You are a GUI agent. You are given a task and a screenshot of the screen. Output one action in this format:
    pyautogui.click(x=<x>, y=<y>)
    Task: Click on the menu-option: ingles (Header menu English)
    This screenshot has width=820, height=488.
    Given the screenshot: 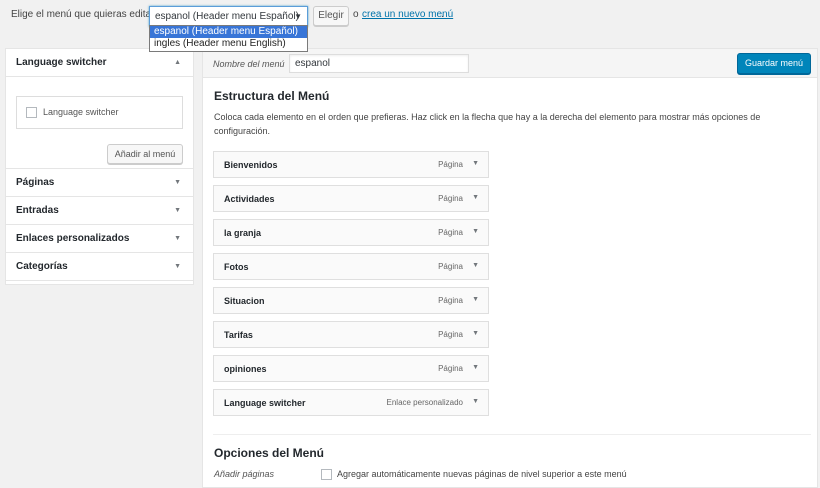 What is the action you would take?
    pyautogui.click(x=228, y=44)
    